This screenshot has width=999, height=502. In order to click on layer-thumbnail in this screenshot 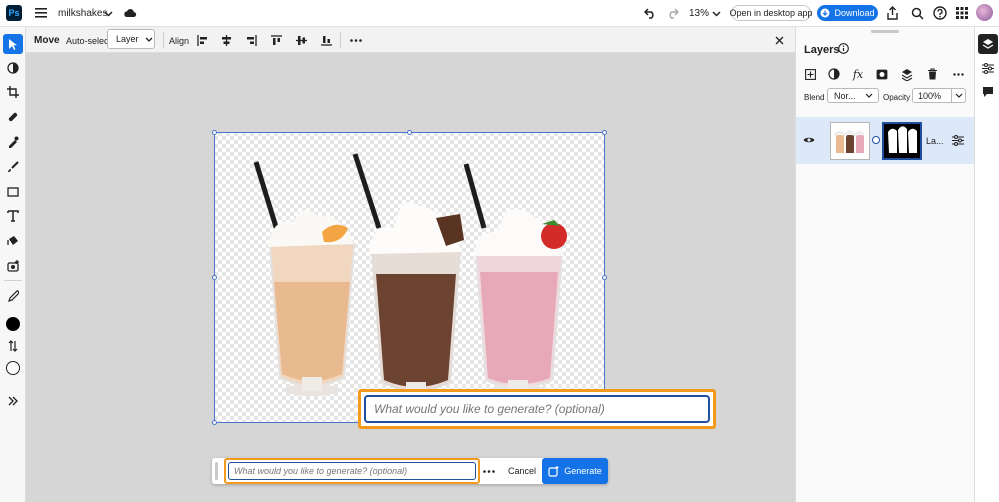, I will do `click(850, 141)`.